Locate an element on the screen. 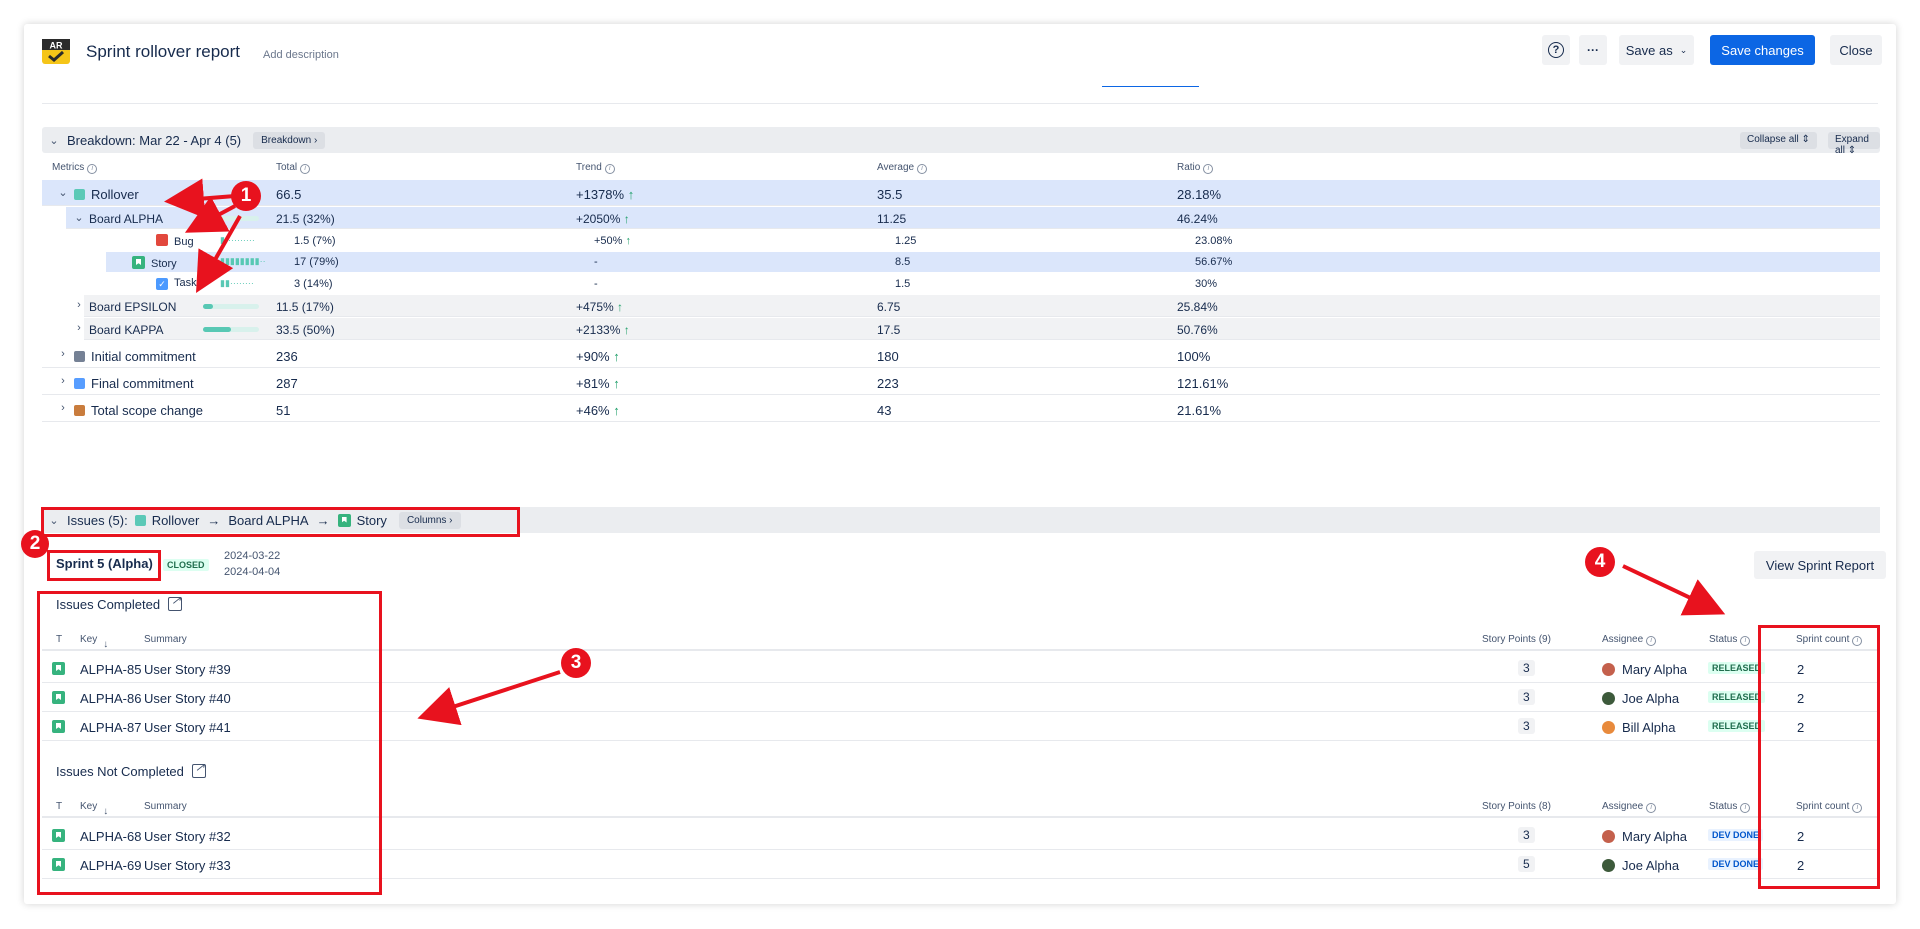  arrow-to-board-alpha is located at coordinates (210, 214).